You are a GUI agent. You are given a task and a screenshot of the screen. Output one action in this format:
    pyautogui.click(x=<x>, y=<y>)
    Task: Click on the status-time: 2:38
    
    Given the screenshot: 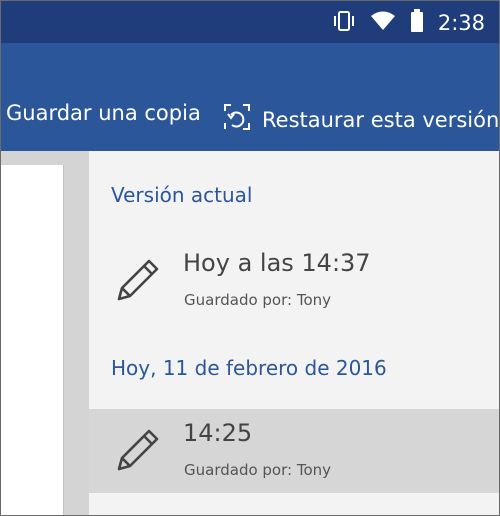 What is the action you would take?
    pyautogui.click(x=461, y=23)
    